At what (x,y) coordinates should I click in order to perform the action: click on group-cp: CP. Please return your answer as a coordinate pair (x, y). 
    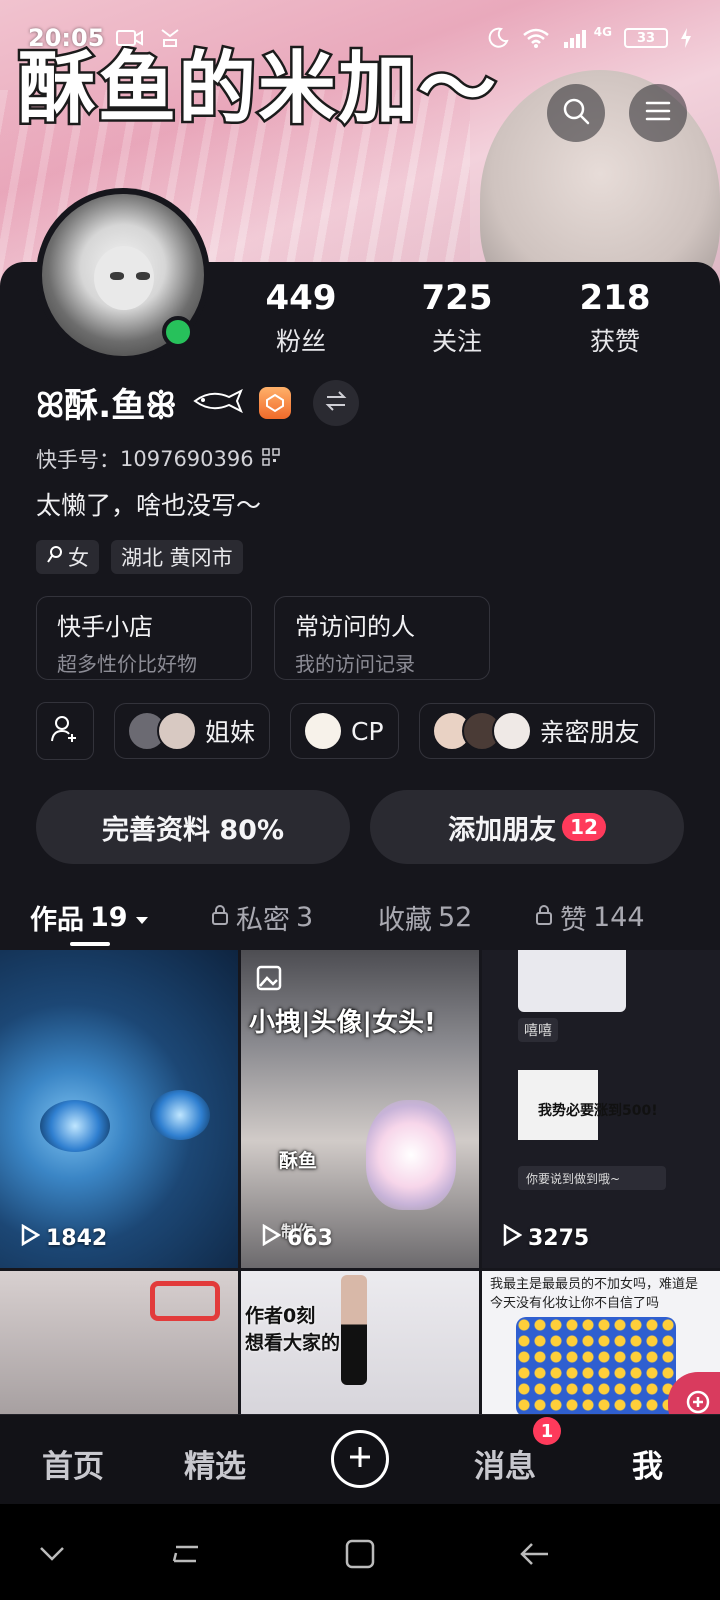
    Looking at the image, I should click on (344, 731).